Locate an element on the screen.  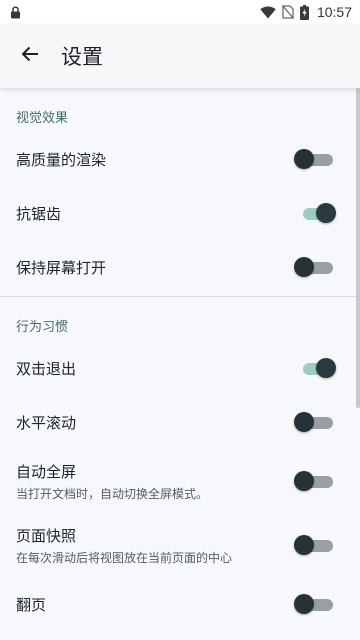
setting-row-page-snapshot: 页面快照 在每次滑动后将视图放在当前页面的中心 is located at coordinates (180, 545).